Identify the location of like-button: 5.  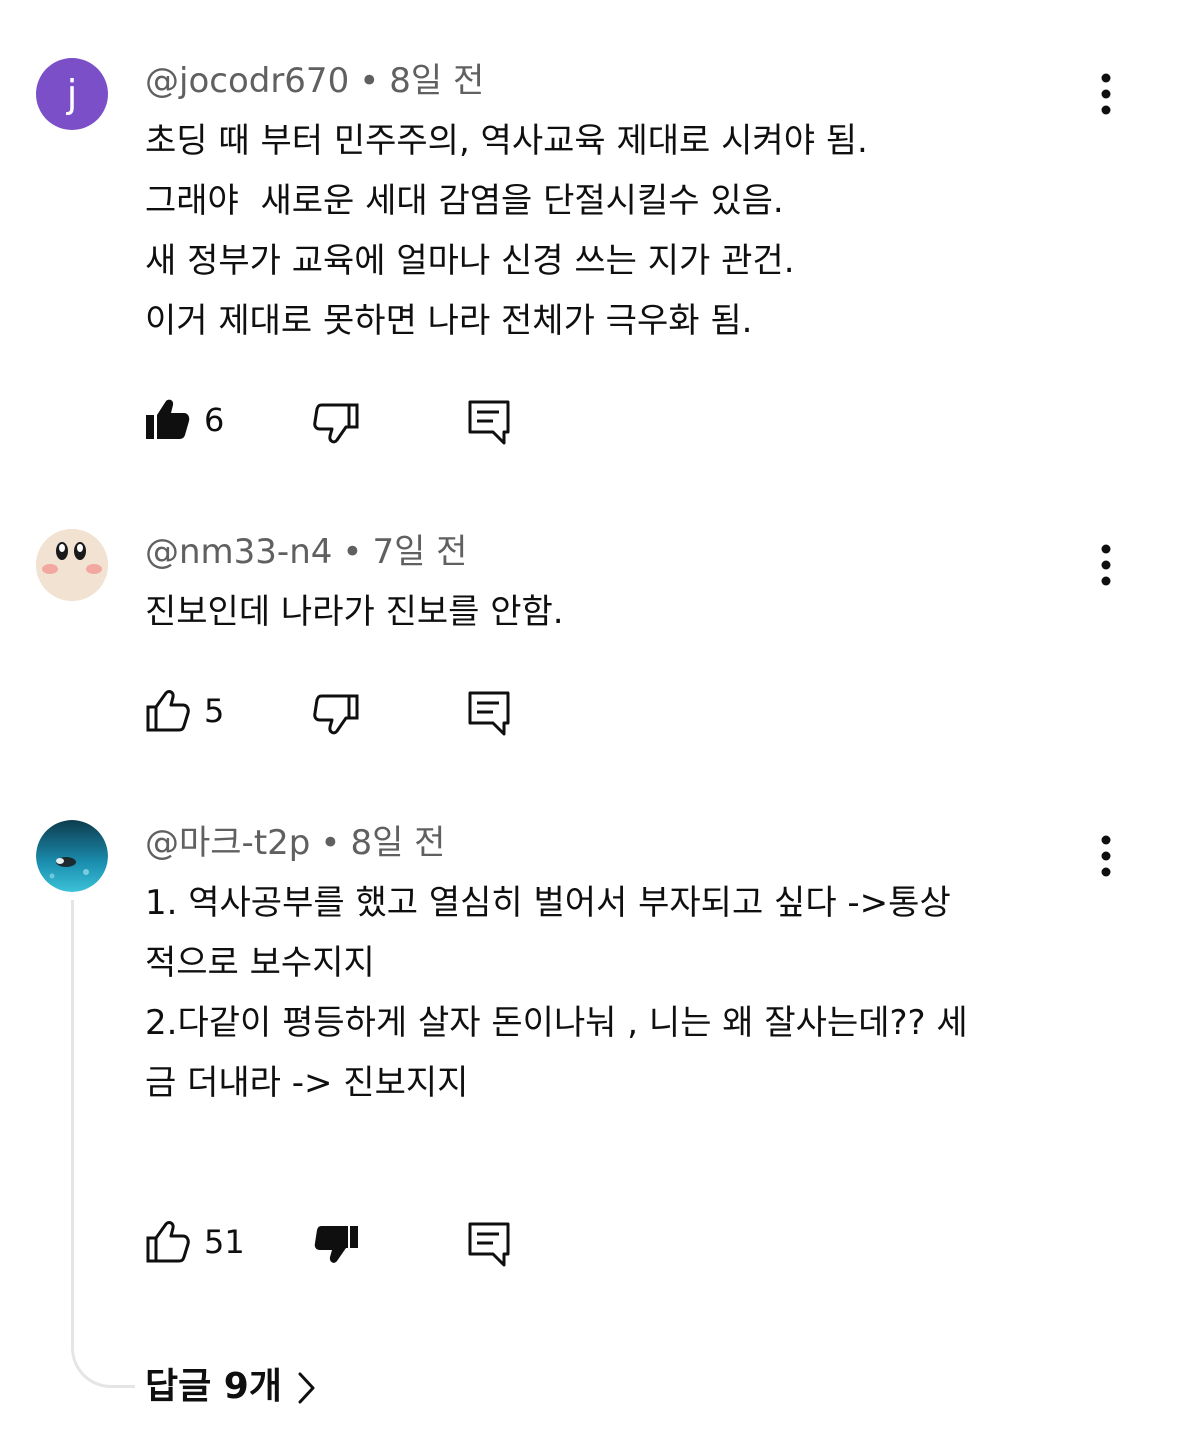
(190, 712).